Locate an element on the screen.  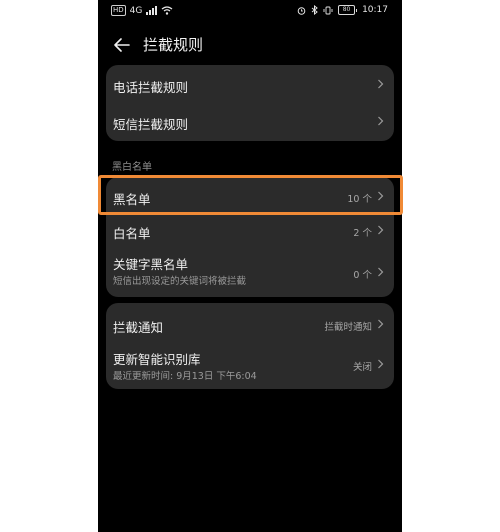
block-notification-value: 拦截时通知 is located at coordinates (348, 327).